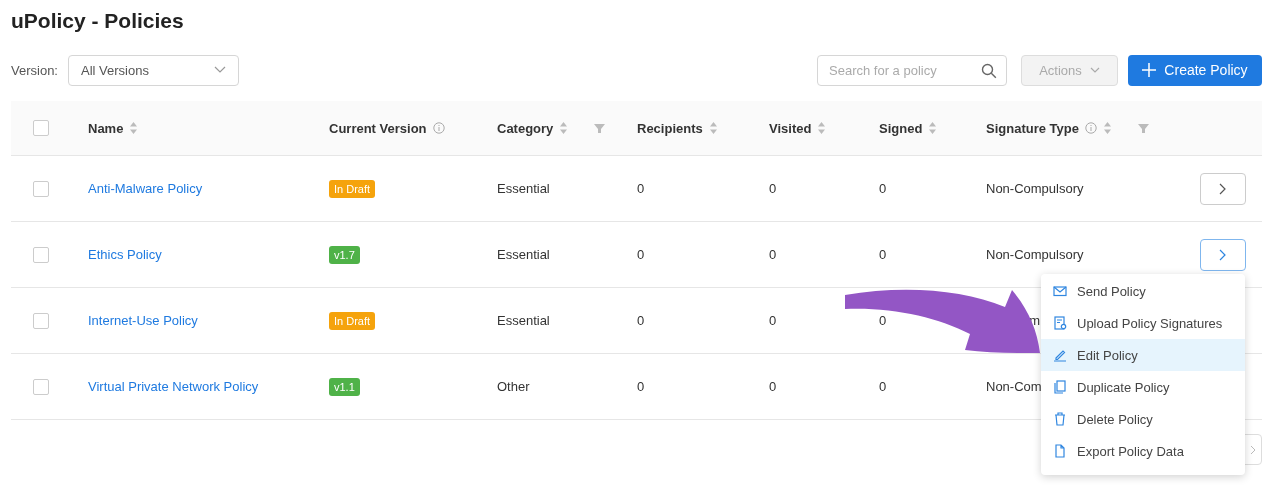  What do you see at coordinates (513, 386) in the screenshot?
I see `table-cell: Other` at bounding box center [513, 386].